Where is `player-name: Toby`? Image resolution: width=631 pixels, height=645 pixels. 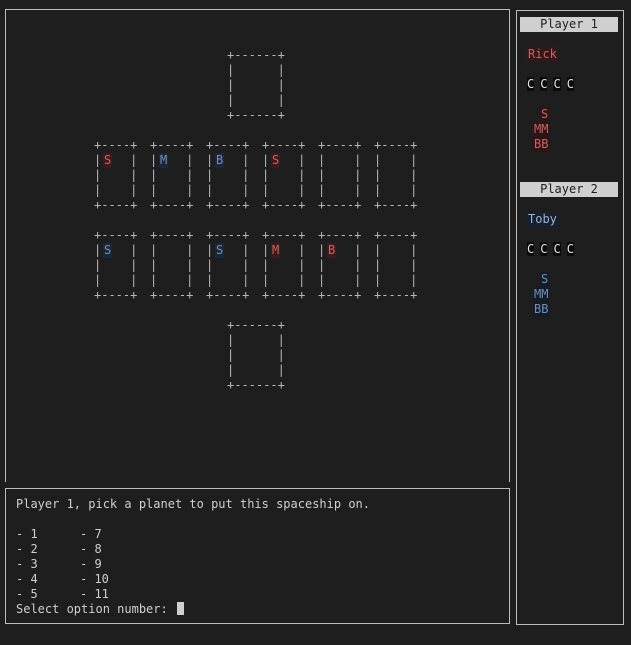 player-name: Toby is located at coordinates (542, 219).